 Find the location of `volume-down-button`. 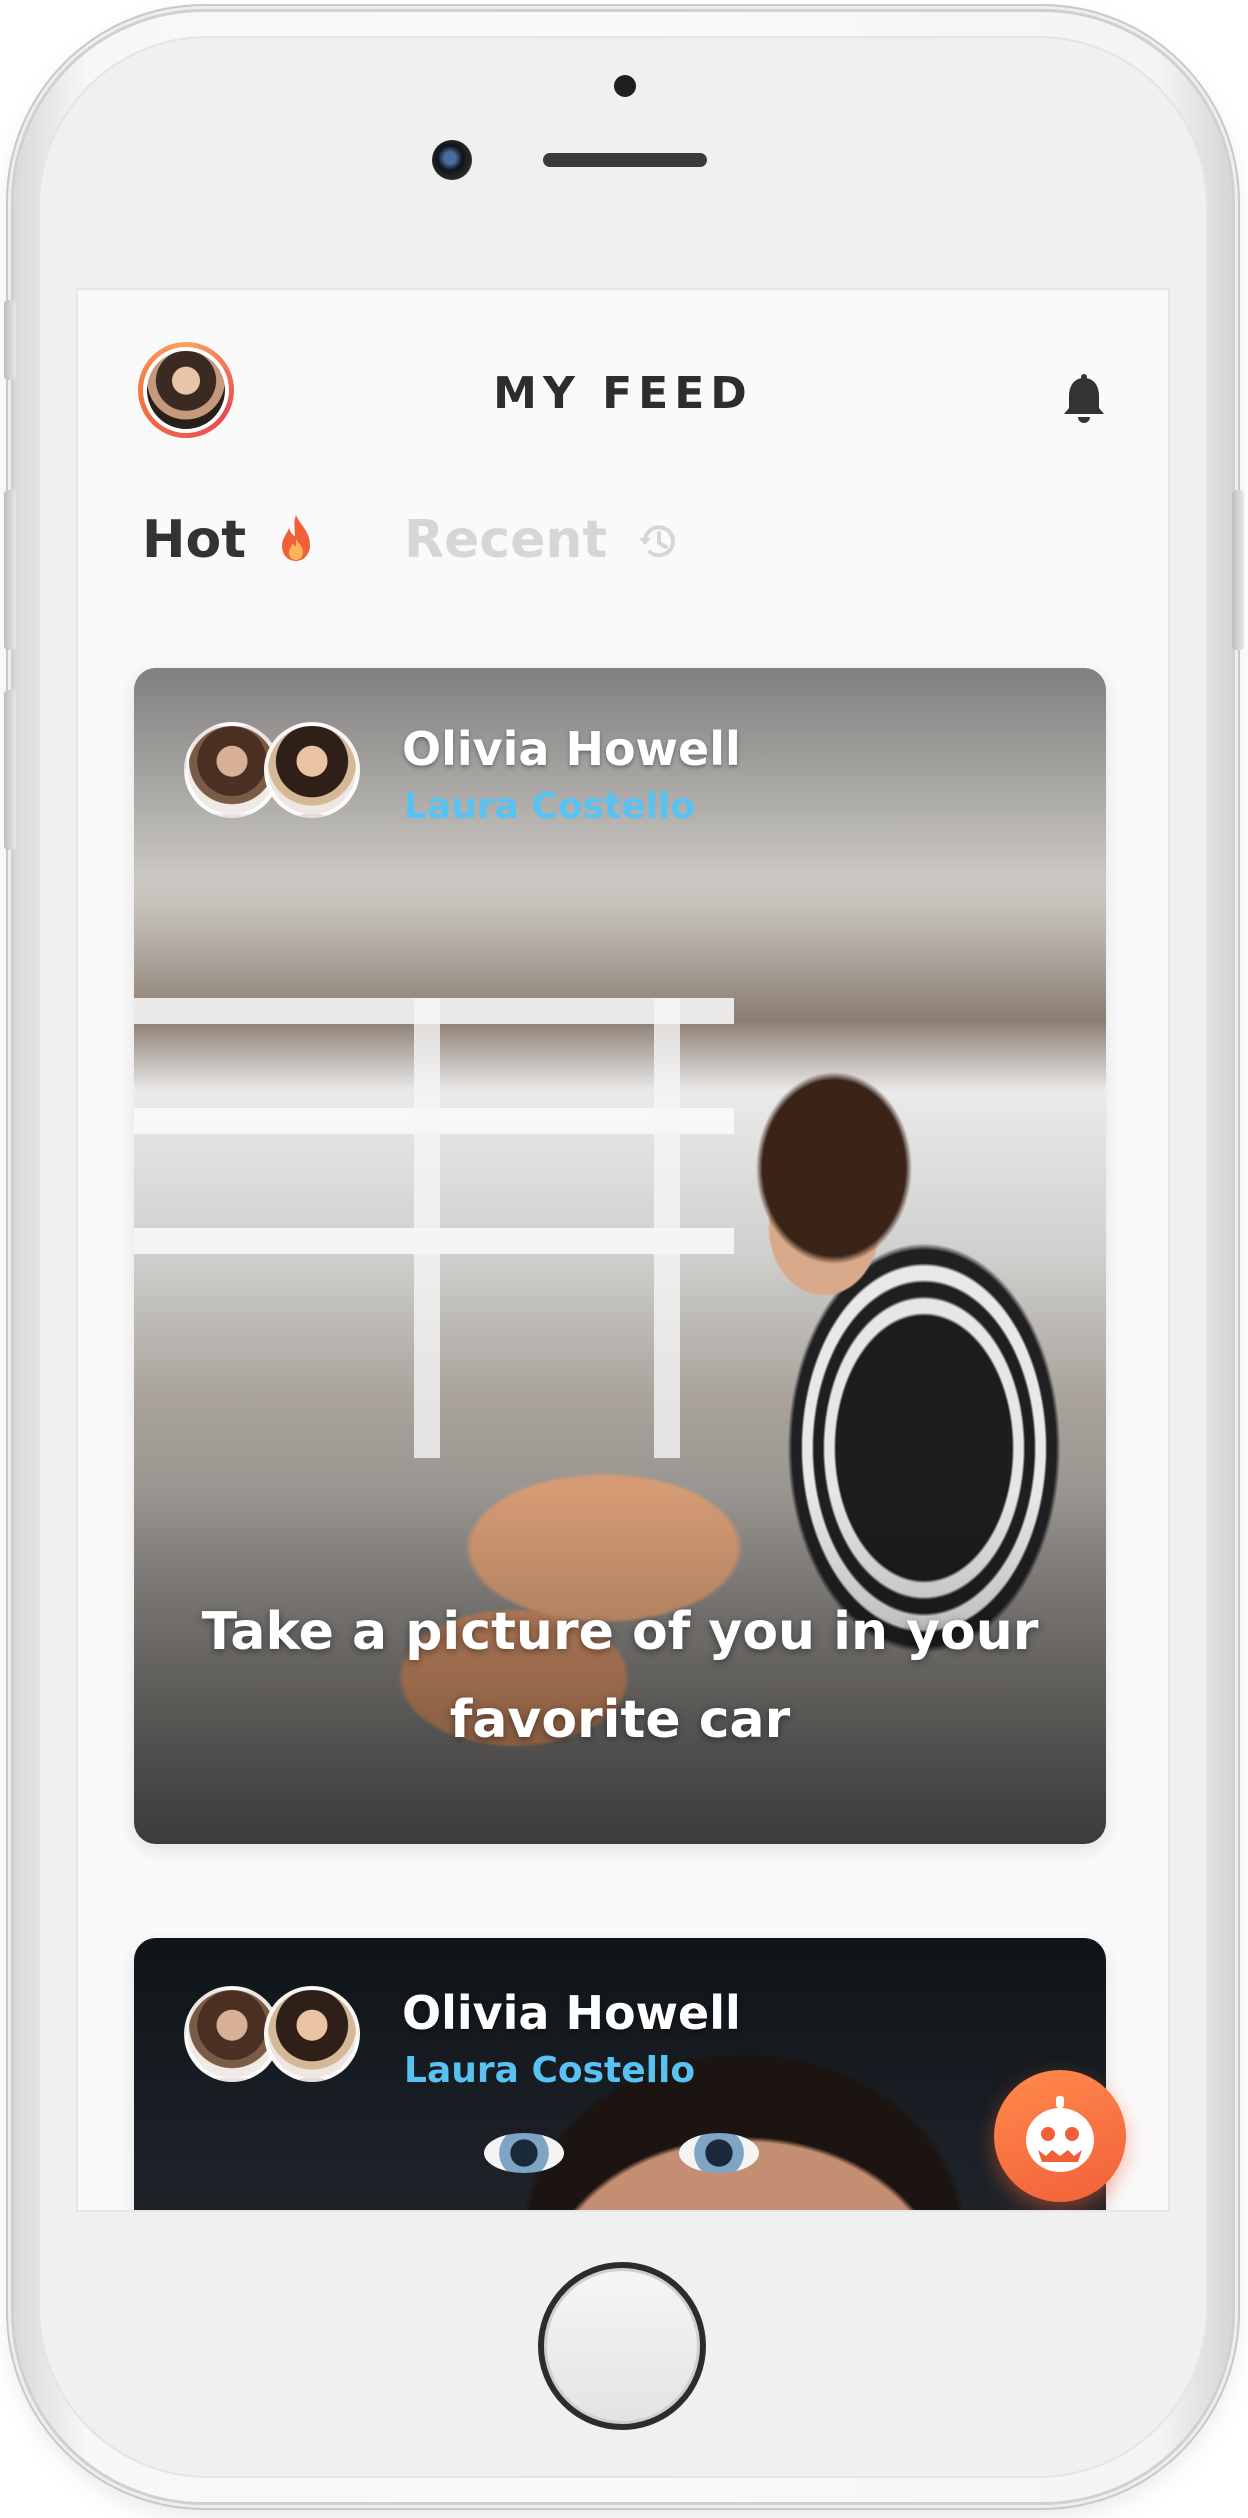

volume-down-button is located at coordinates (10, 770).